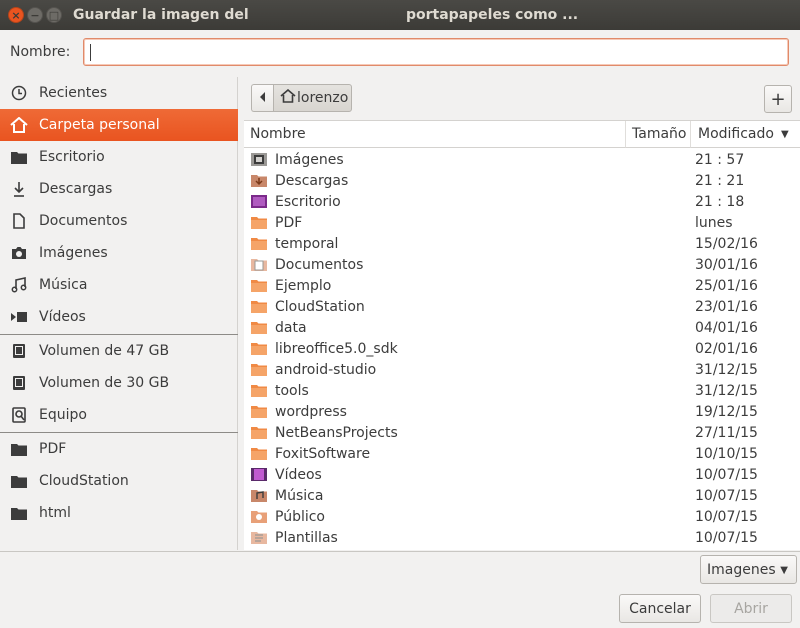 The image size is (800, 628). I want to click on sidebar-item-cloudstation: CloudStation, so click(119, 481).